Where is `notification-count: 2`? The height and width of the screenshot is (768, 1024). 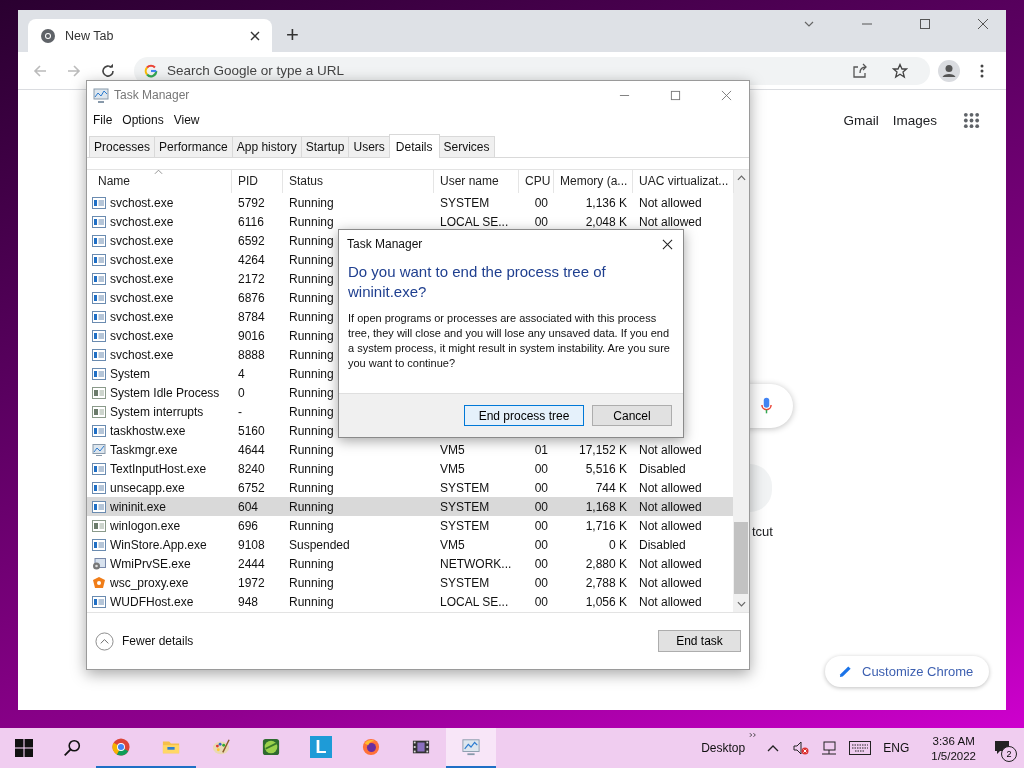
notification-count: 2 is located at coordinates (1009, 754).